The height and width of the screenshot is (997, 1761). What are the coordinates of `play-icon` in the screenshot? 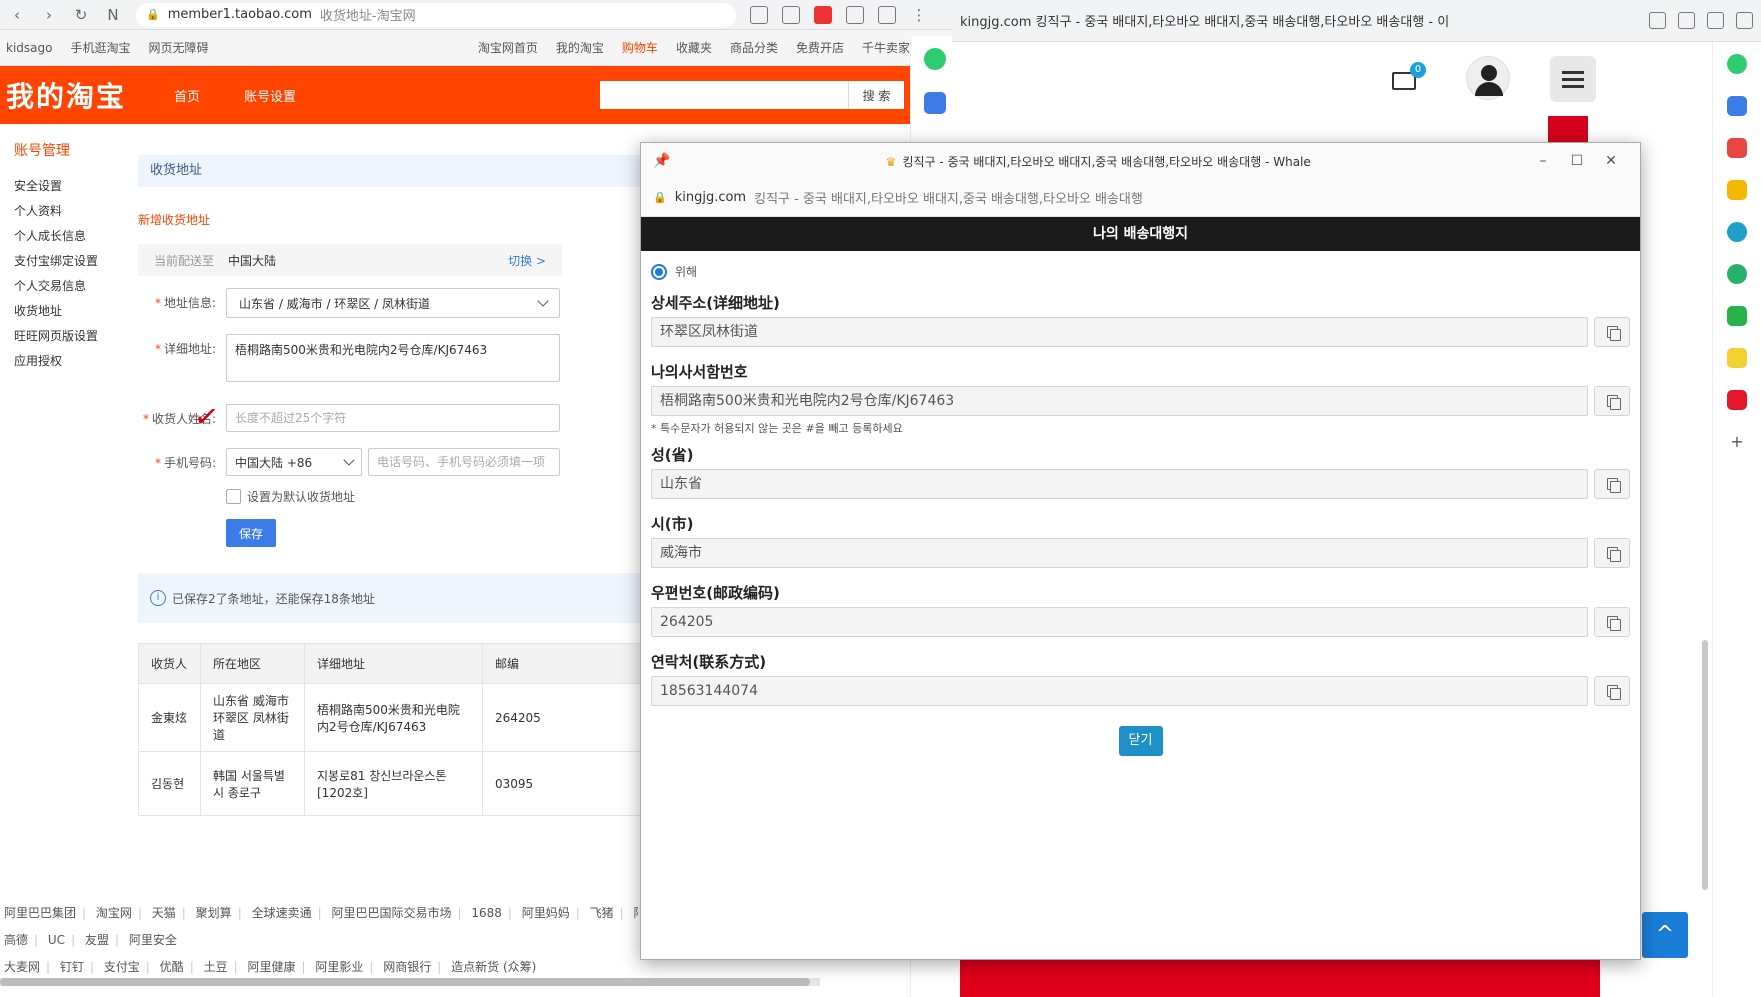 It's located at (1737, 274).